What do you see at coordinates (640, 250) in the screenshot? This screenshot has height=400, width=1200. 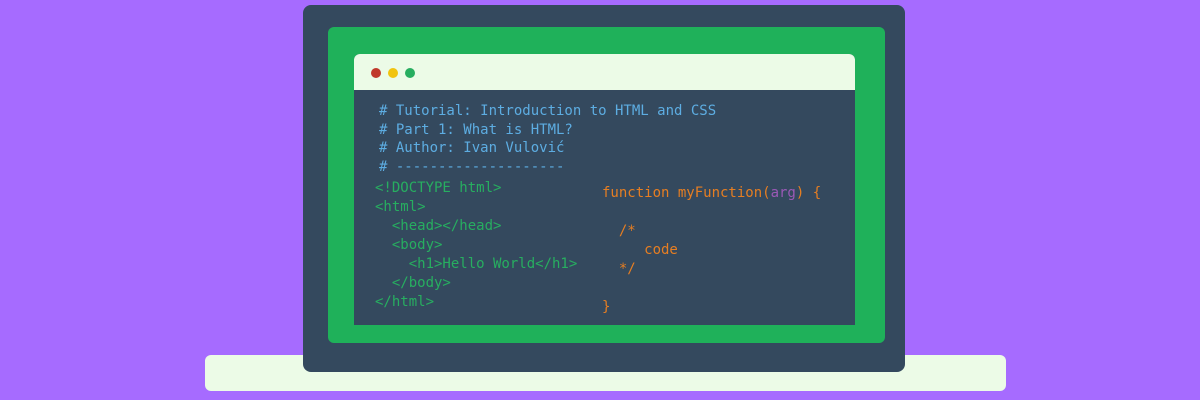 I see `js-line: code` at bounding box center [640, 250].